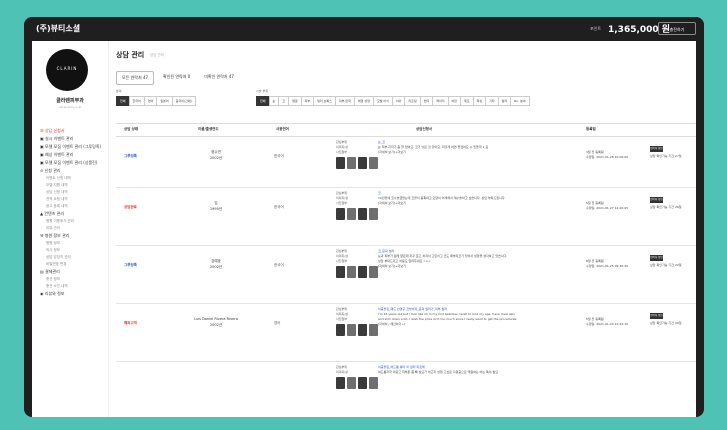 The height and width of the screenshot is (430, 727). What do you see at coordinates (73, 243) in the screenshot?
I see `sidebar-item: 병원 정보` at bounding box center [73, 243].